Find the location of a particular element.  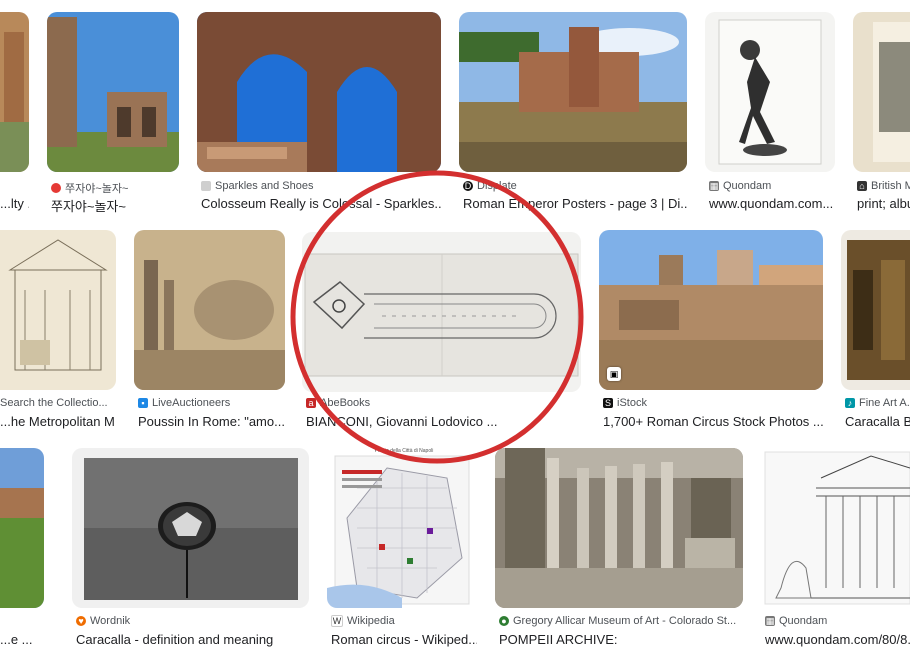

result-source: W Wikipedia is located at coordinates (404, 621).